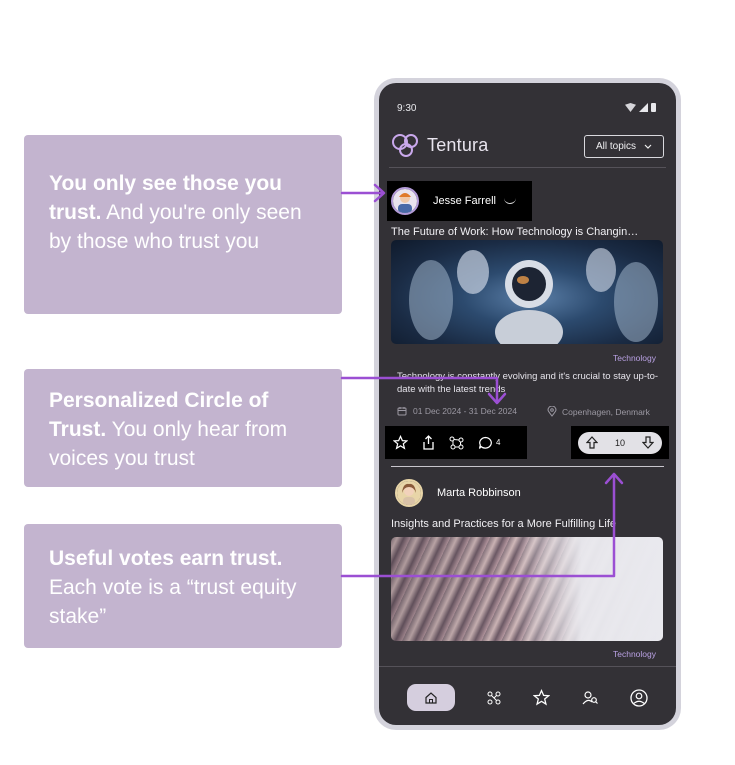 This screenshot has height=765, width=735. I want to click on comment-icon, so click(485, 443).